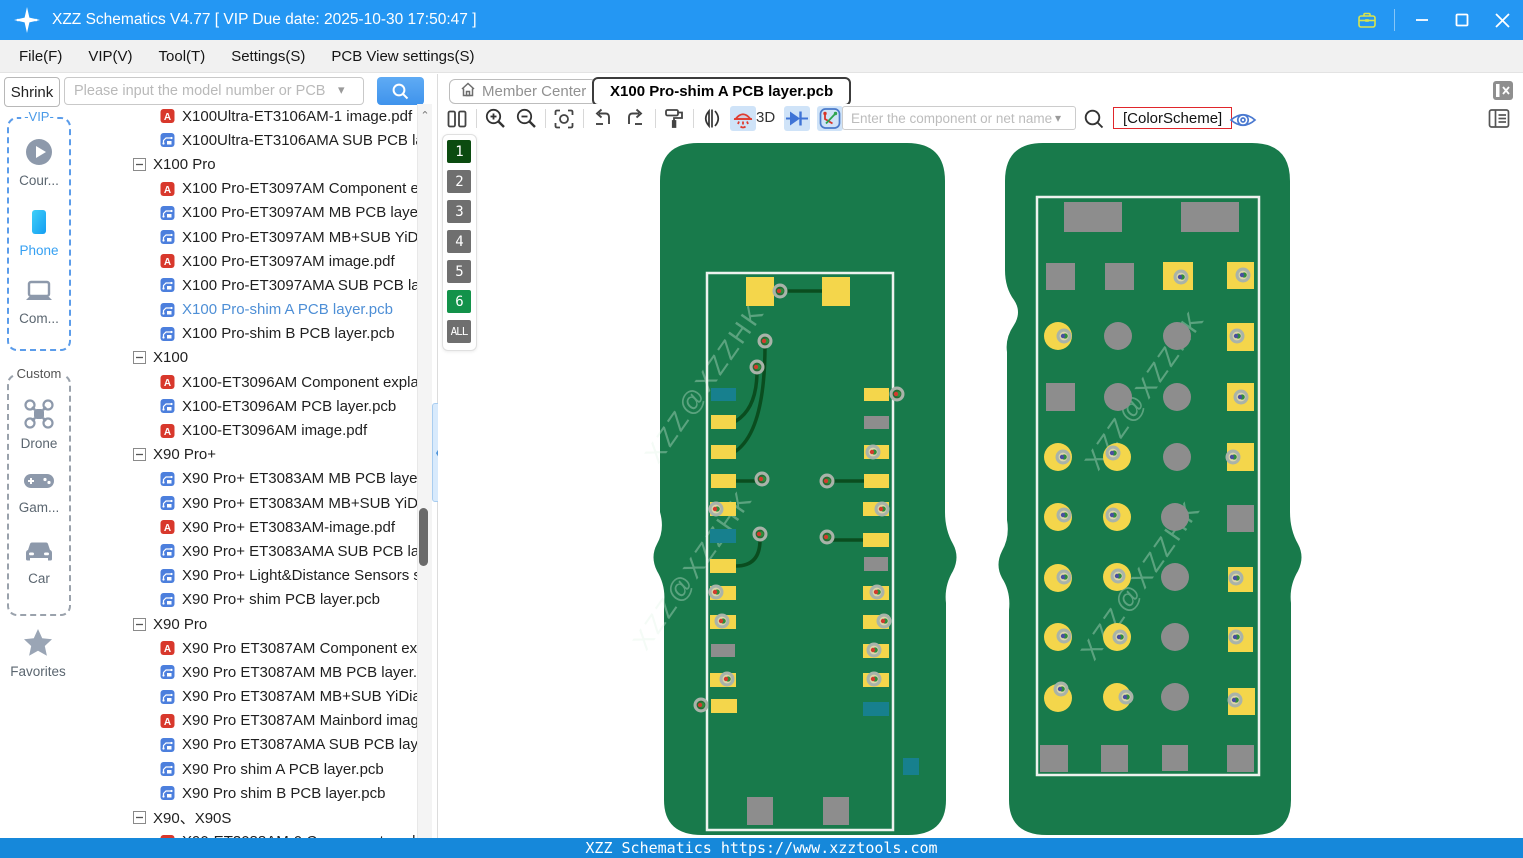  I want to click on diode-mode-icon, so click(797, 118).